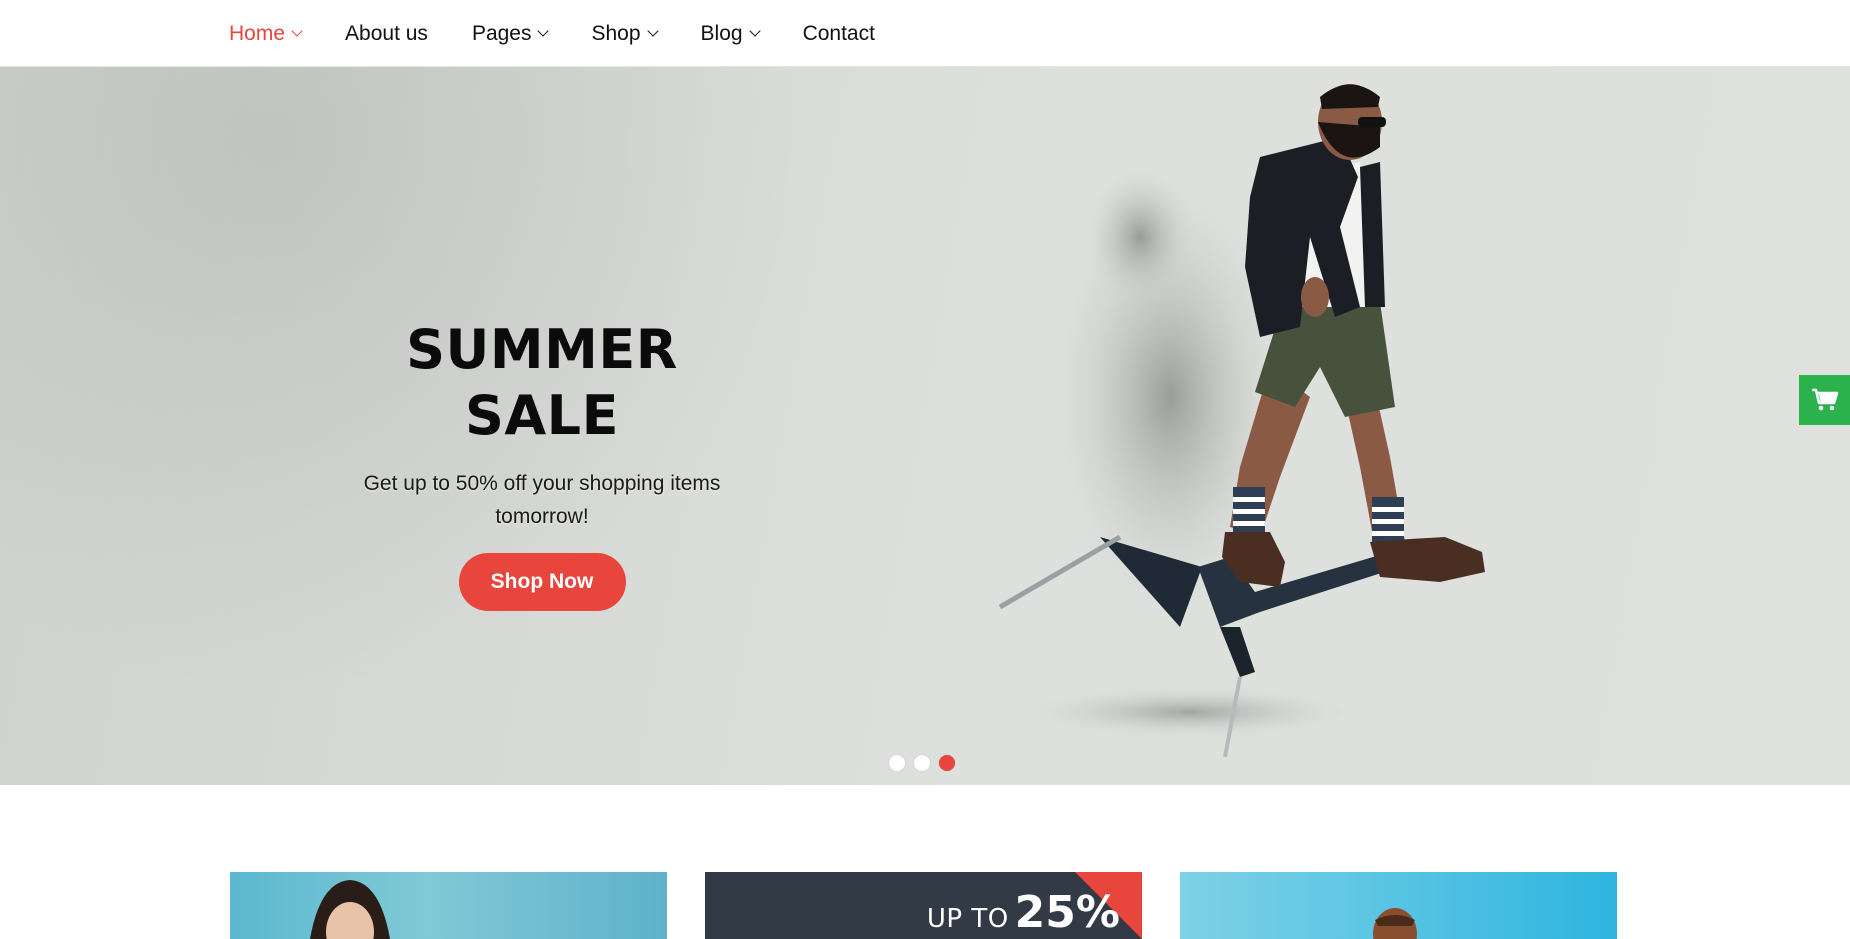  I want to click on nav-item-pages: Pages, so click(510, 33).